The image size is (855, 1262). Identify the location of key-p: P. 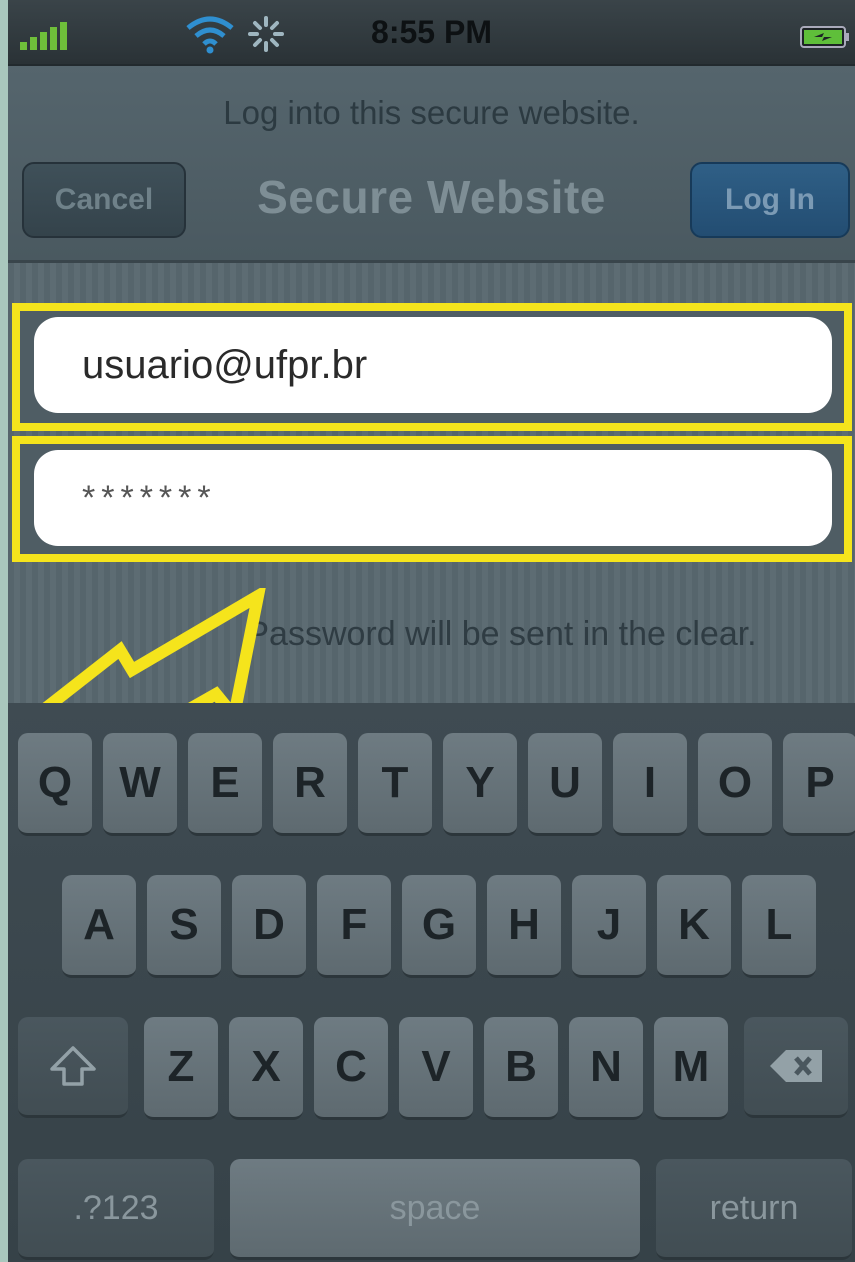
(819, 784).